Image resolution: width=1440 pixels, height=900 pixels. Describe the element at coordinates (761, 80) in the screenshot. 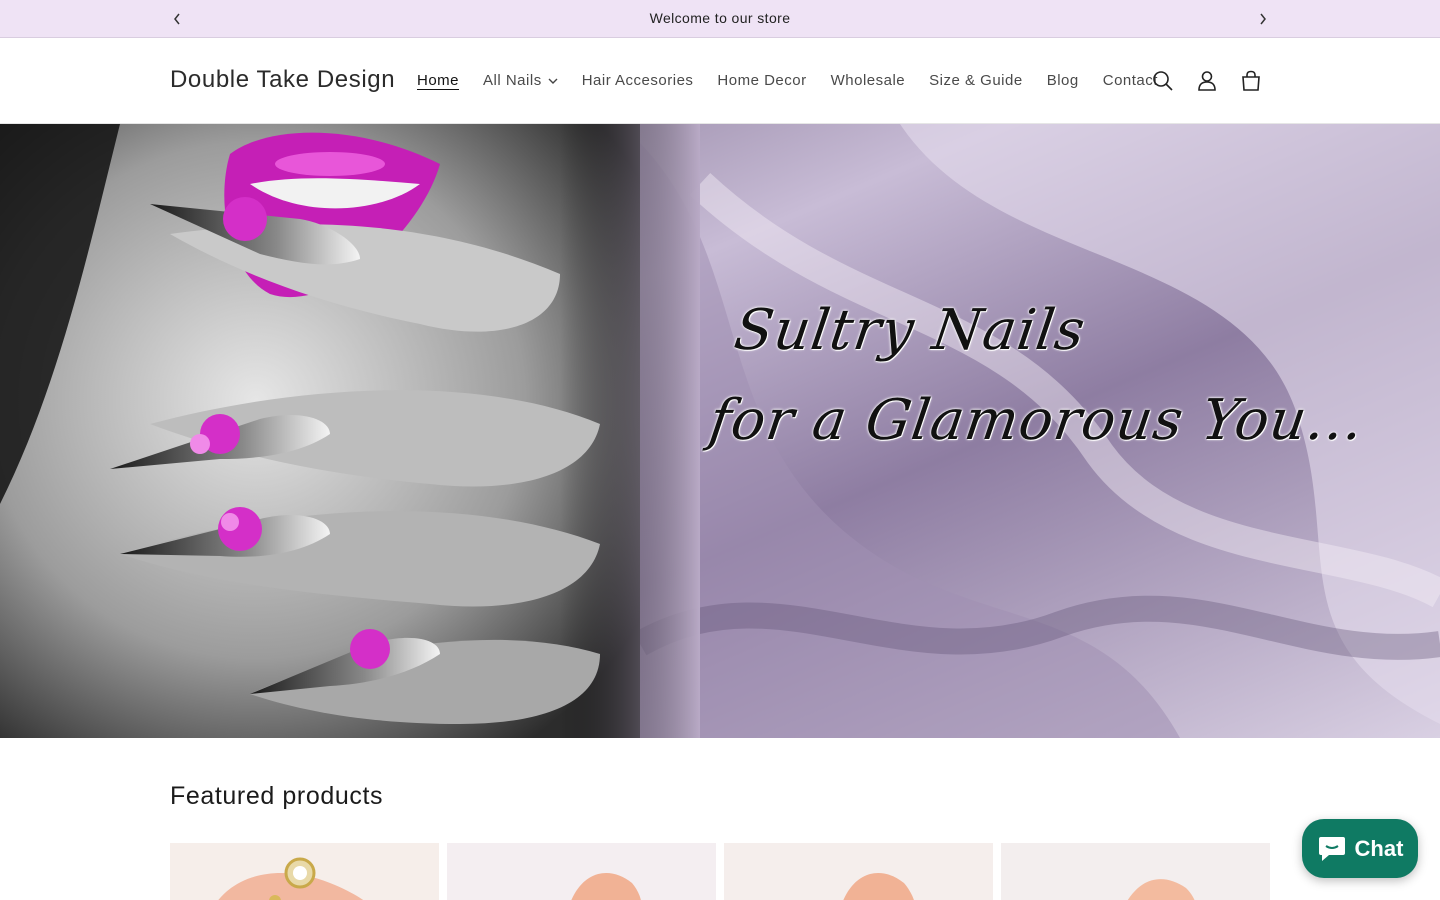

I see `nav-item-home-decor: Home Decor` at that location.